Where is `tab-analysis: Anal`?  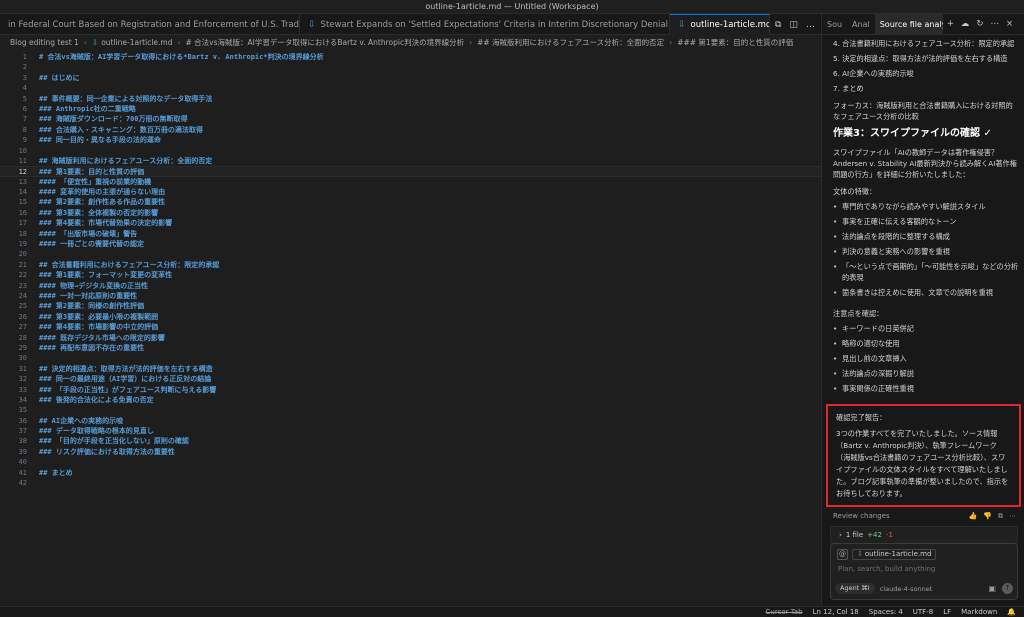
tab-analysis: Anal is located at coordinates (861, 24).